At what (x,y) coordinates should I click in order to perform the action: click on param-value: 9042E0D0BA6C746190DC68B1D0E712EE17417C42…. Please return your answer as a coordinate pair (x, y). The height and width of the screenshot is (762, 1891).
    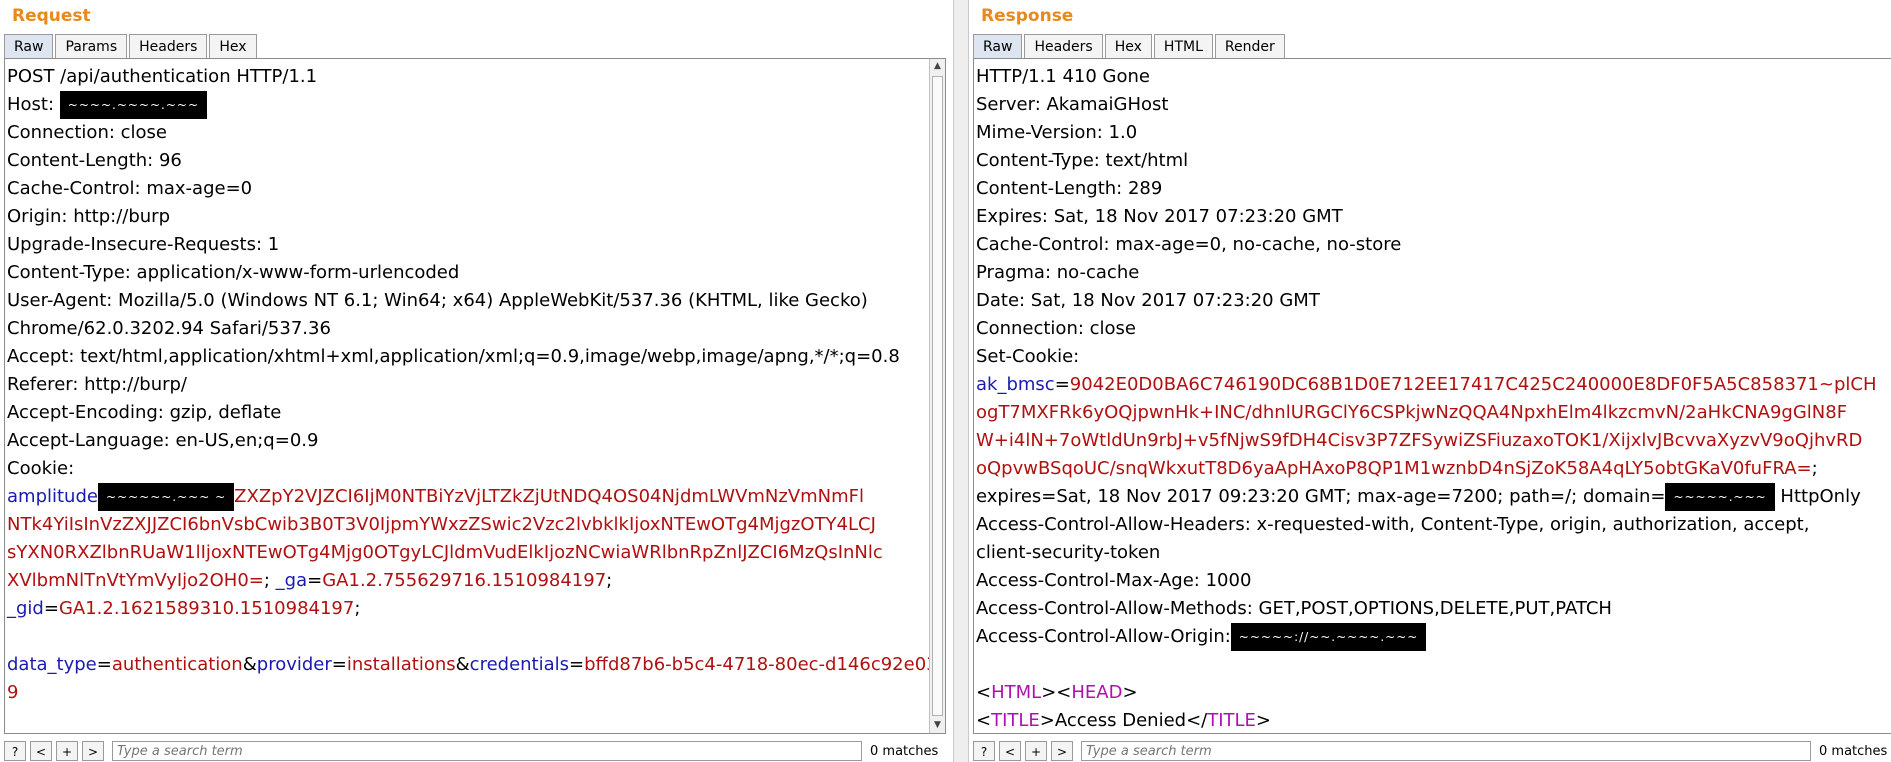
    Looking at the image, I should click on (1473, 384).